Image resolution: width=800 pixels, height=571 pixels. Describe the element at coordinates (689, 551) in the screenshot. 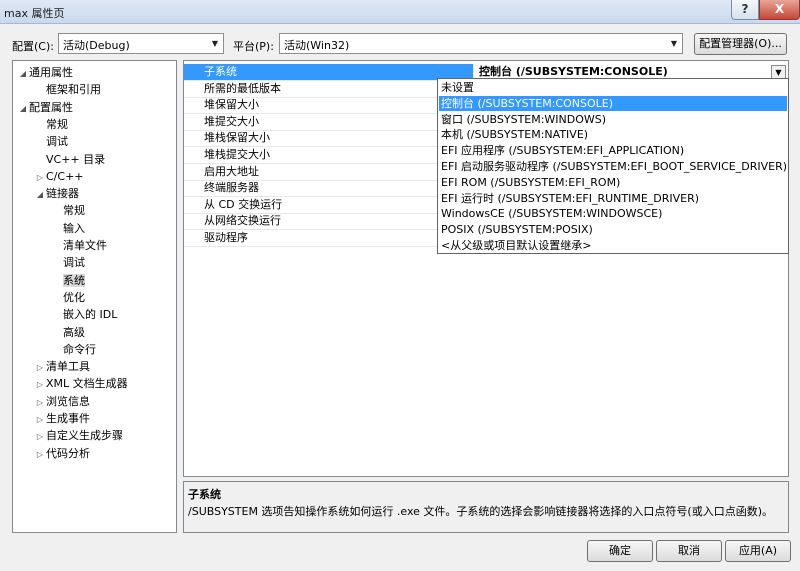

I see `cancel-button: 取消` at that location.